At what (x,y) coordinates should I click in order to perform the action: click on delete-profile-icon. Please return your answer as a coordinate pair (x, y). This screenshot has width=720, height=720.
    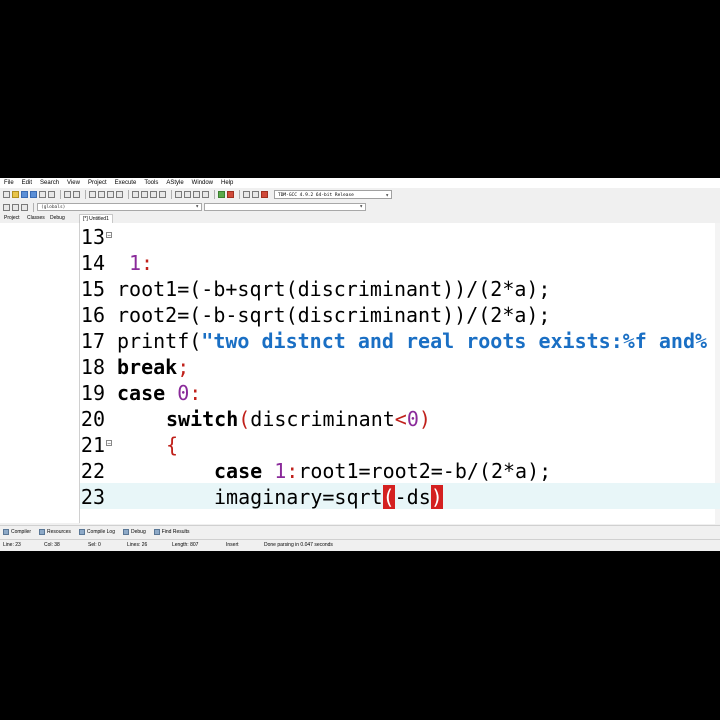
    Looking at the image, I should click on (264, 194).